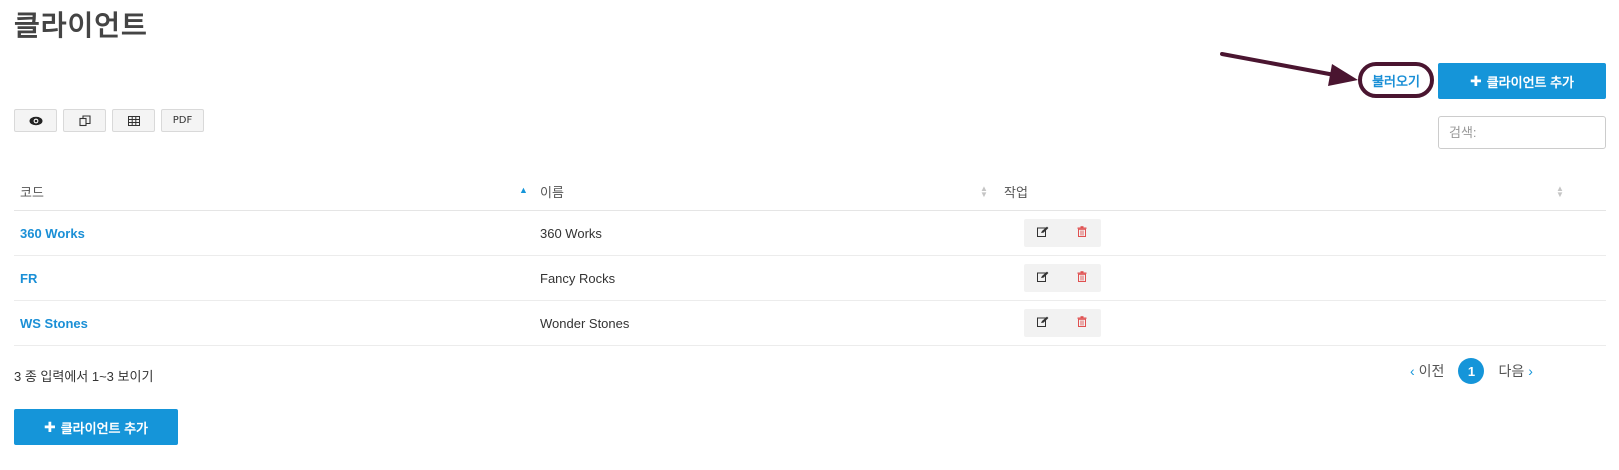 The width and height of the screenshot is (1619, 470). Describe the element at coordinates (810, 323) in the screenshot. I see `table-row: WS Stones Wonder Stones` at that location.